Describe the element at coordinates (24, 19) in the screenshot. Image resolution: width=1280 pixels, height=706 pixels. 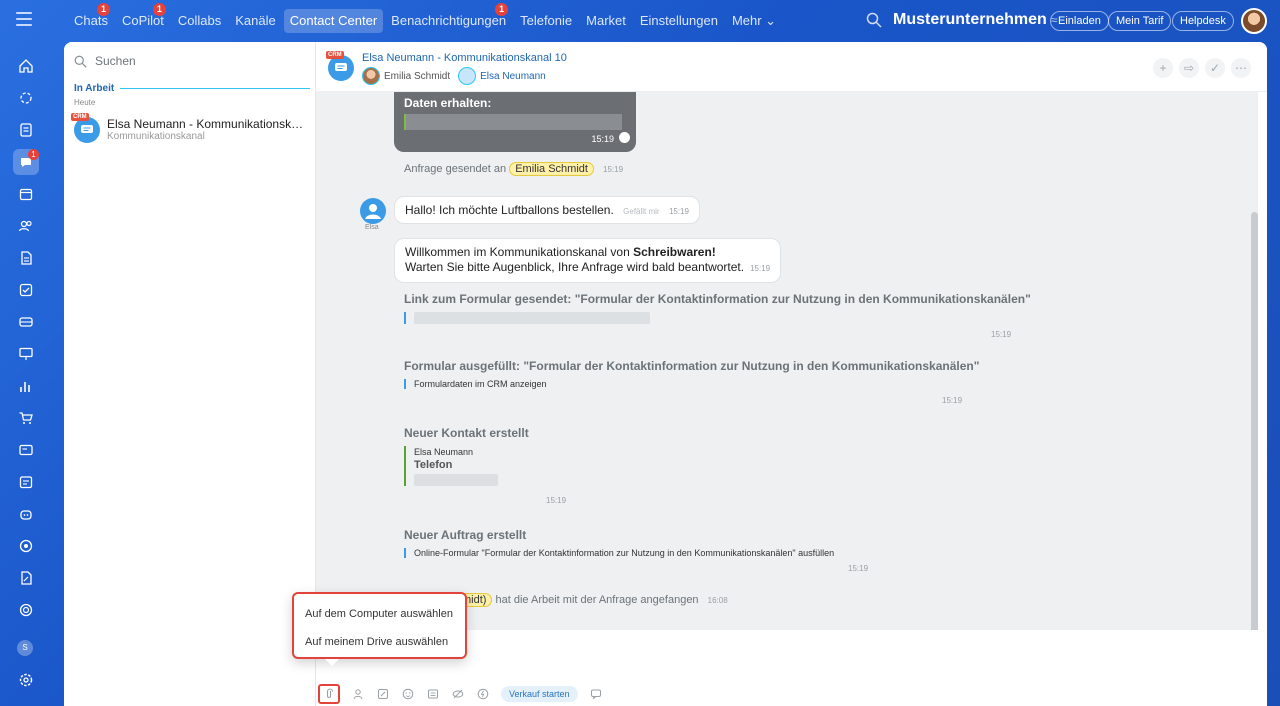
I see `menu-icon` at that location.